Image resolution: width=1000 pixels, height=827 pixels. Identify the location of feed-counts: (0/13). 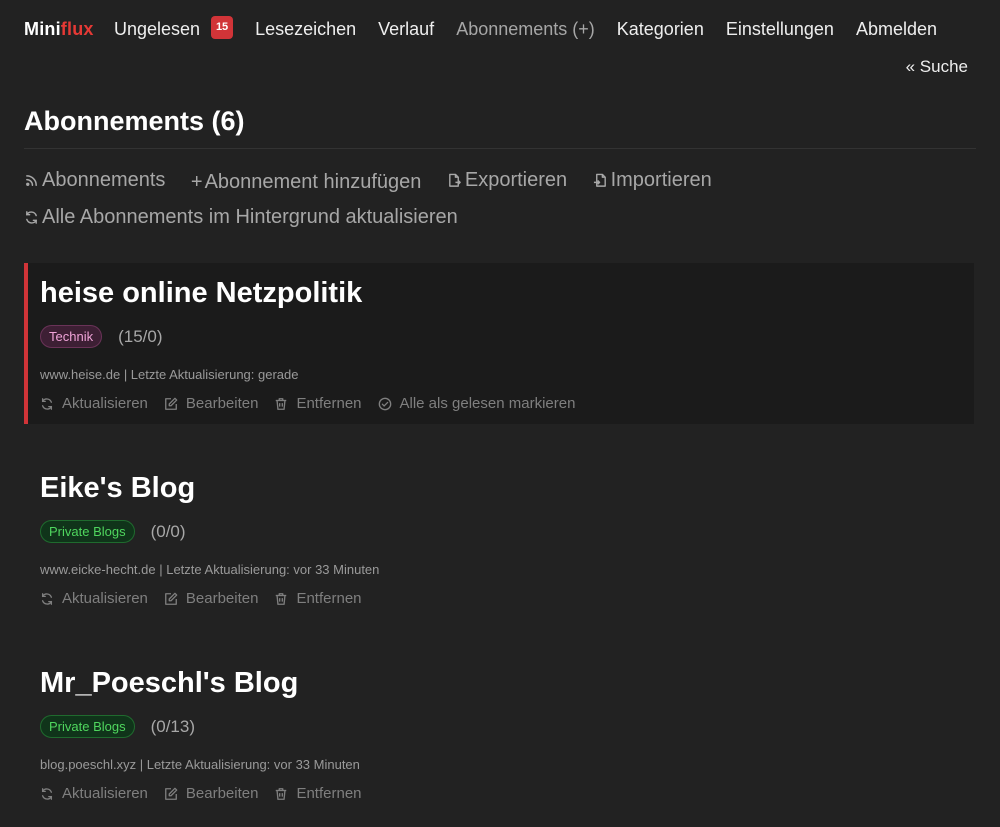
(173, 726).